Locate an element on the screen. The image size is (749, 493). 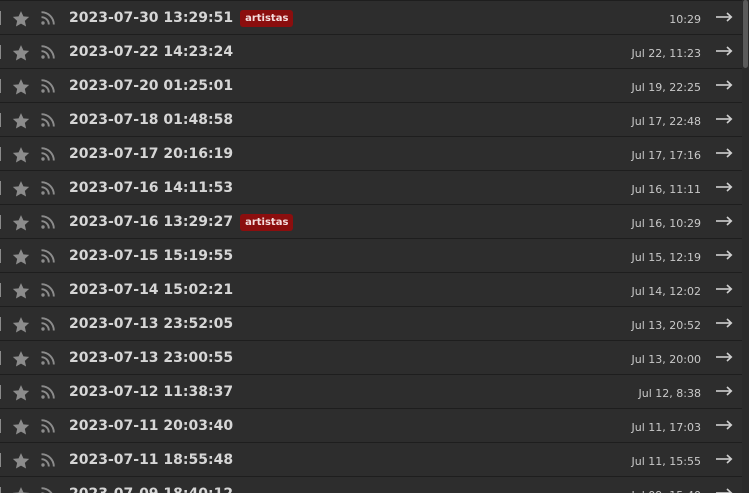
article-date: 10:29 is located at coordinates (685, 19).